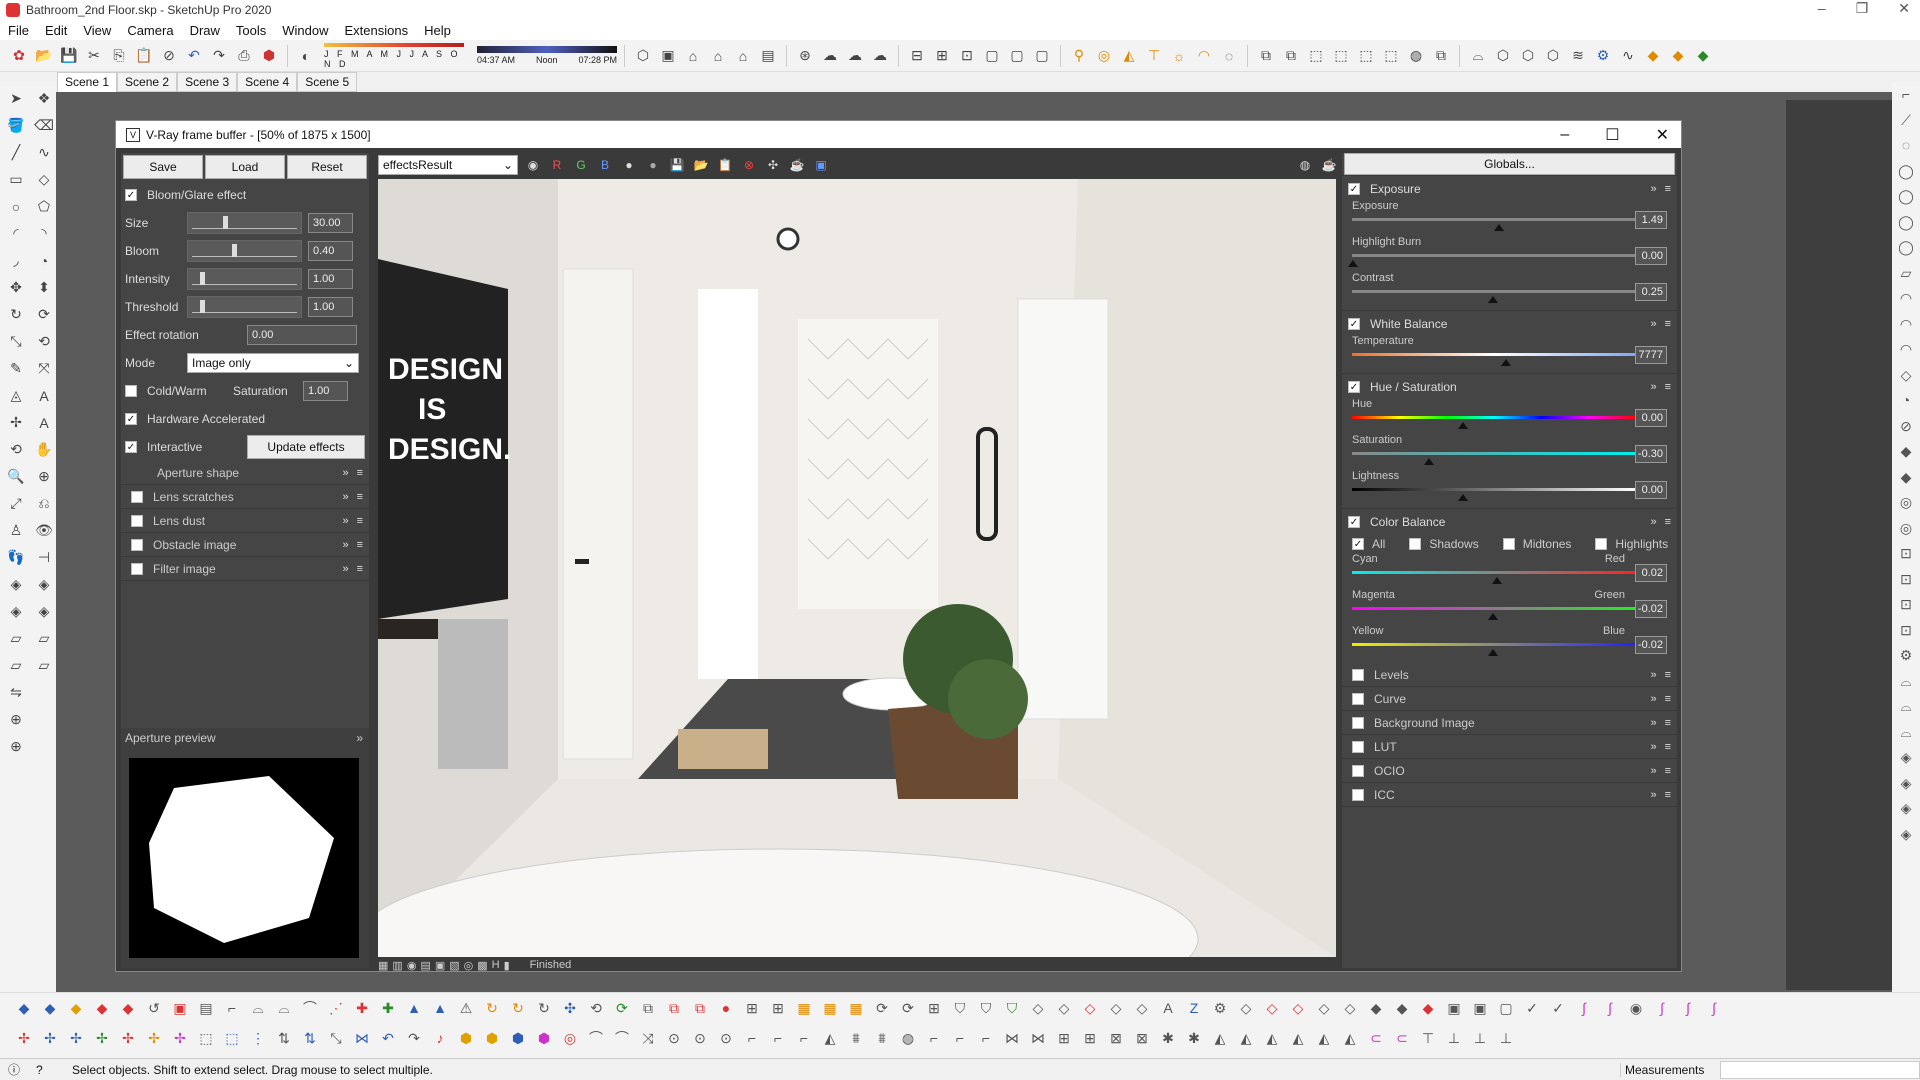 This screenshot has width=1920, height=1080. What do you see at coordinates (327, 167) in the screenshot?
I see `reset-button: Reset` at bounding box center [327, 167].